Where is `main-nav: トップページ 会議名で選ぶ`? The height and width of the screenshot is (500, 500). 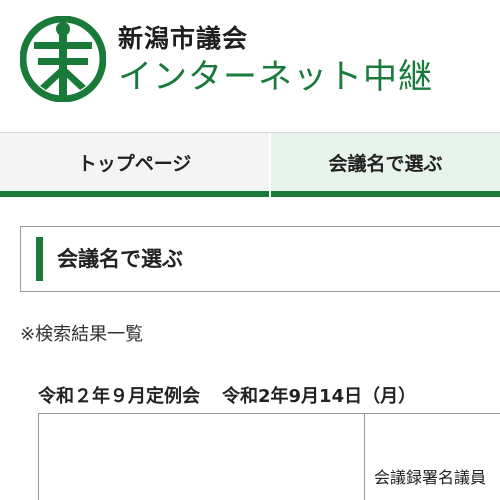
main-nav: トップページ 会議名で選ぶ is located at coordinates (250, 165).